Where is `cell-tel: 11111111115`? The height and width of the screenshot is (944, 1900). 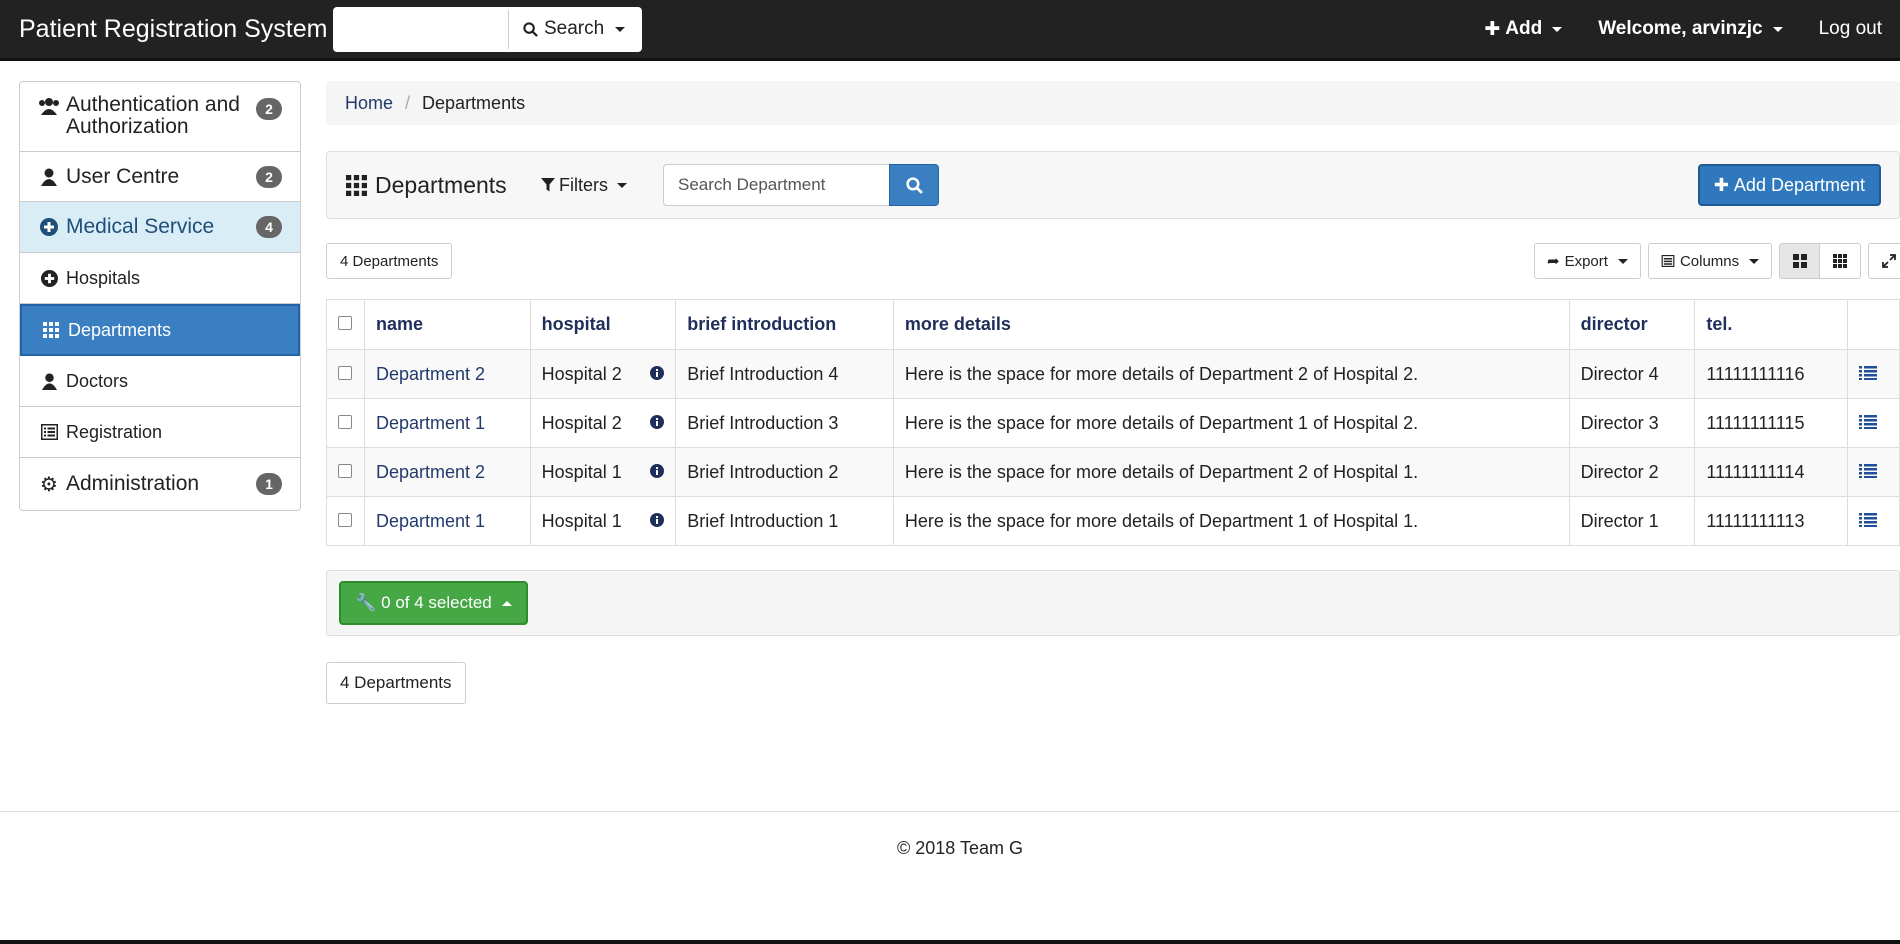 cell-tel: 11111111115 is located at coordinates (1771, 423).